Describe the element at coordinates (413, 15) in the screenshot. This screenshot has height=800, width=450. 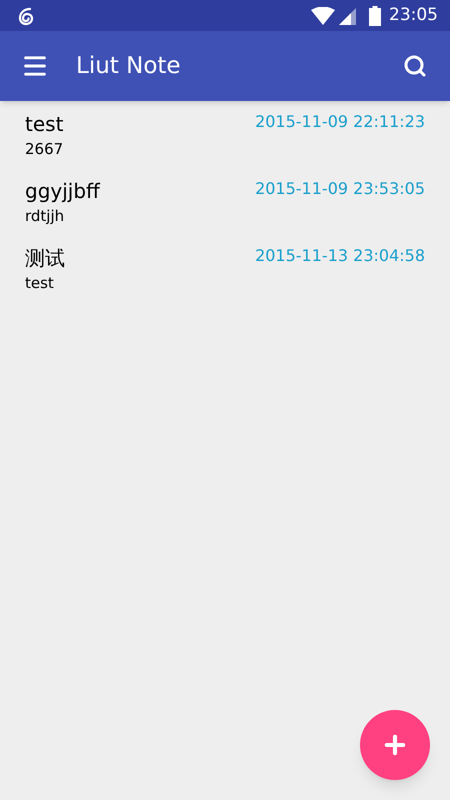
I see `status-time: 23:05` at that location.